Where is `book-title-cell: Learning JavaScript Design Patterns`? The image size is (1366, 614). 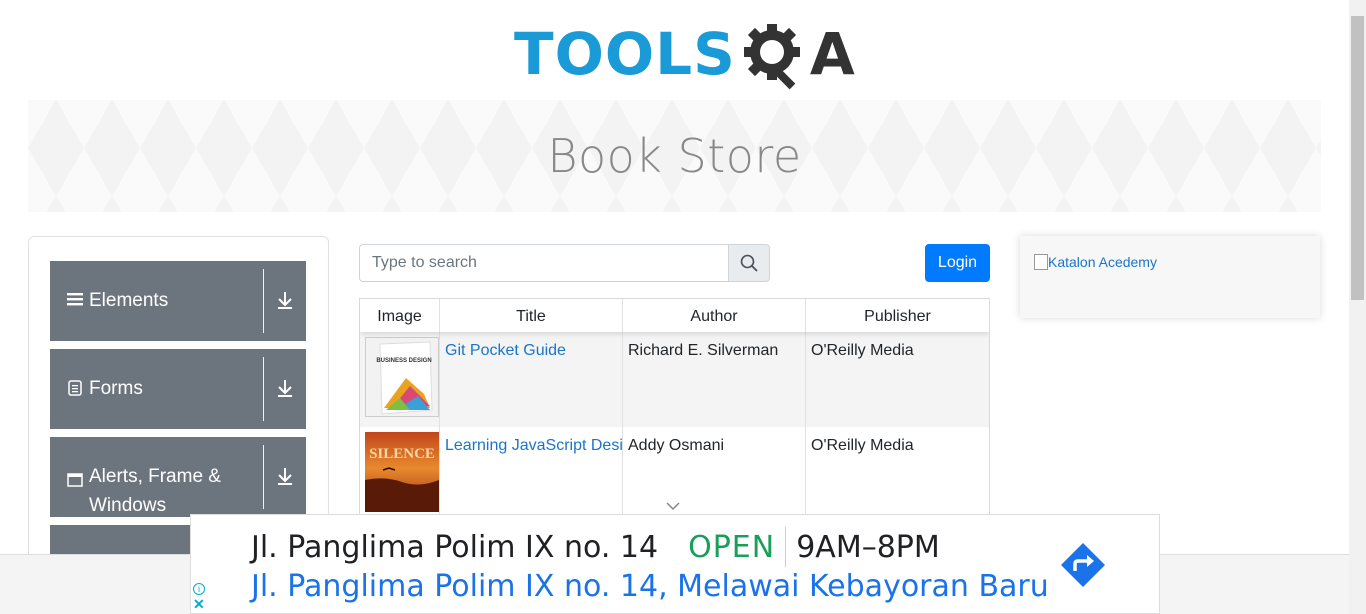 book-title-cell: Learning JavaScript Design Patterns is located at coordinates (531, 474).